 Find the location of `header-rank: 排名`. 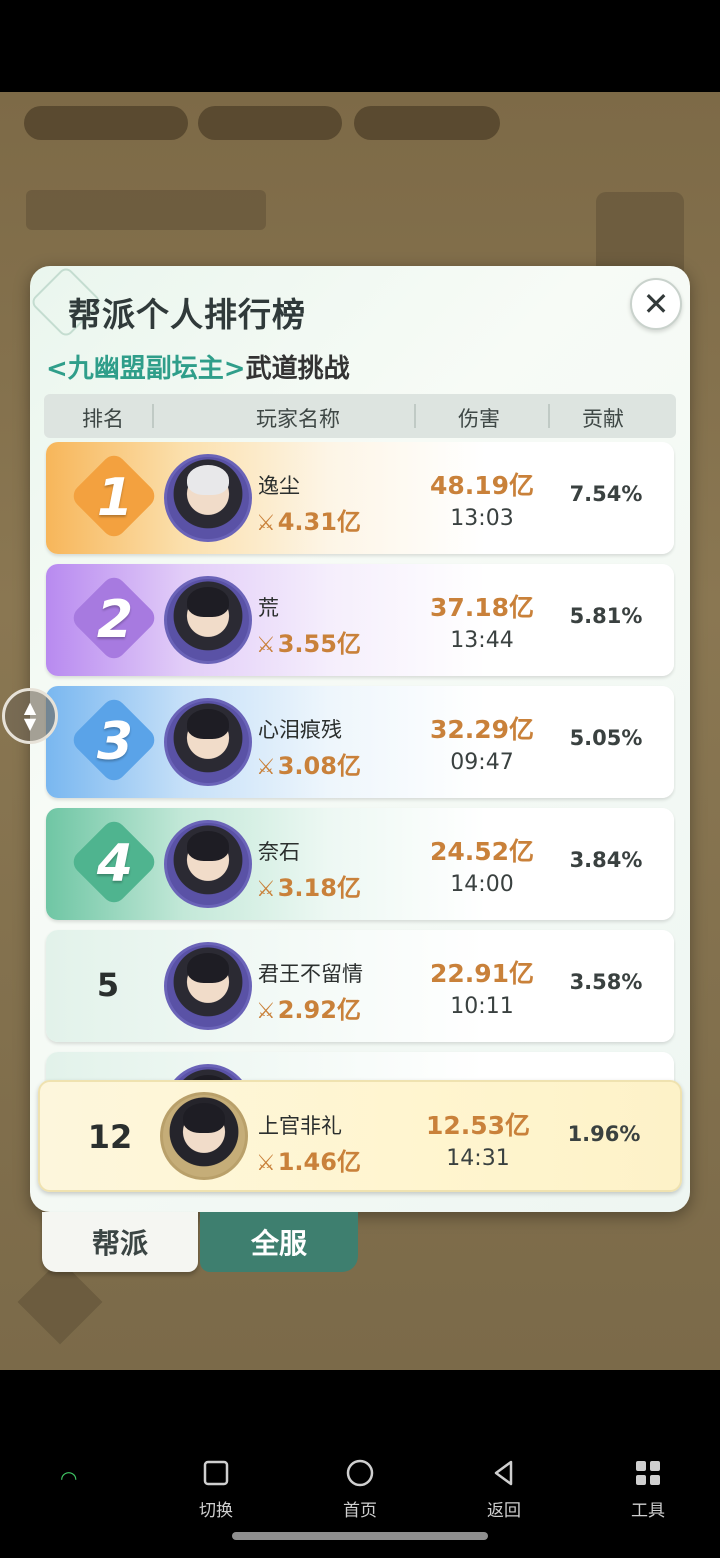

header-rank: 排名 is located at coordinates (103, 419).